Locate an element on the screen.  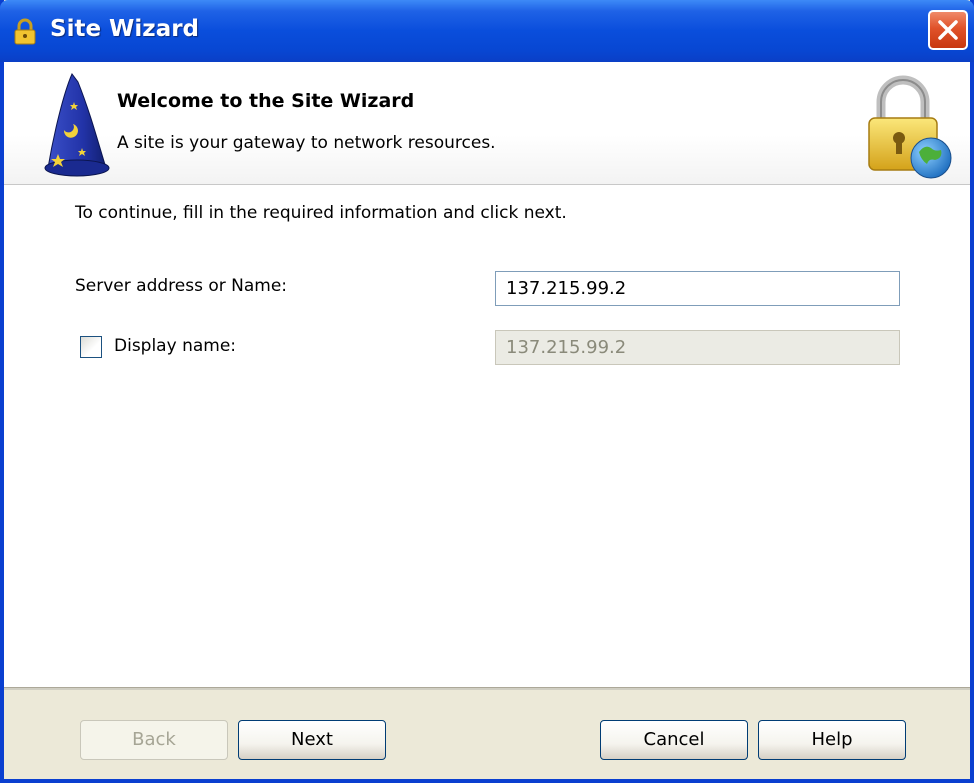
back-button: Back is located at coordinates (154, 740).